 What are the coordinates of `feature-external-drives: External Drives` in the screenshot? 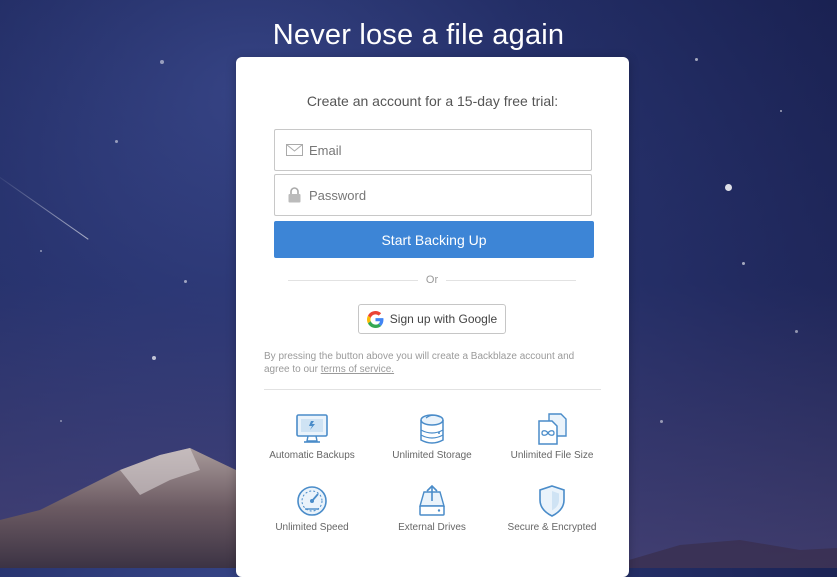 It's located at (432, 508).